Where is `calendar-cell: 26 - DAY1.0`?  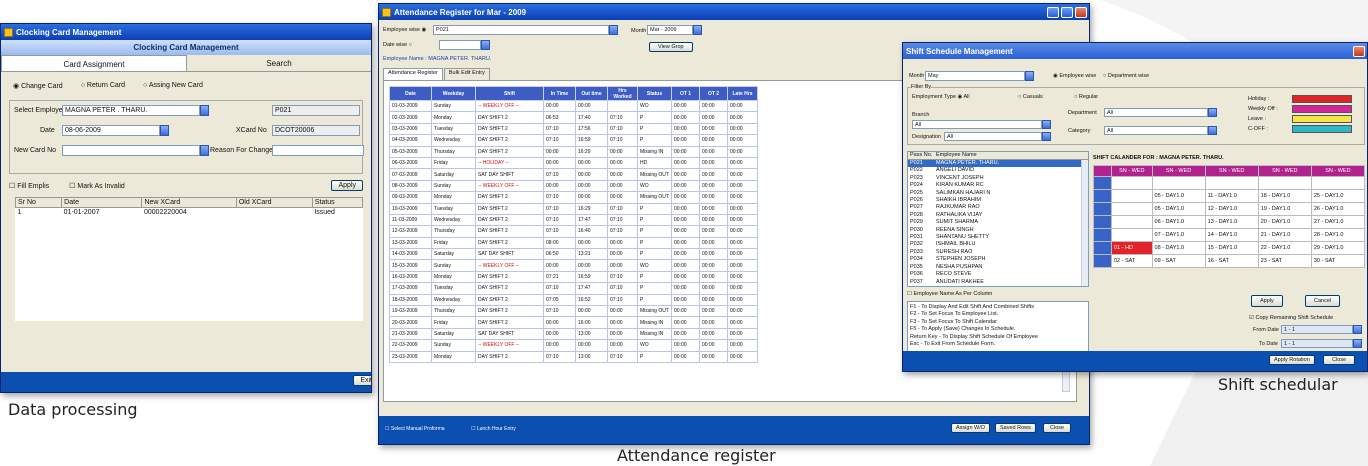 calendar-cell: 26 - DAY1.0 is located at coordinates (1338, 209).